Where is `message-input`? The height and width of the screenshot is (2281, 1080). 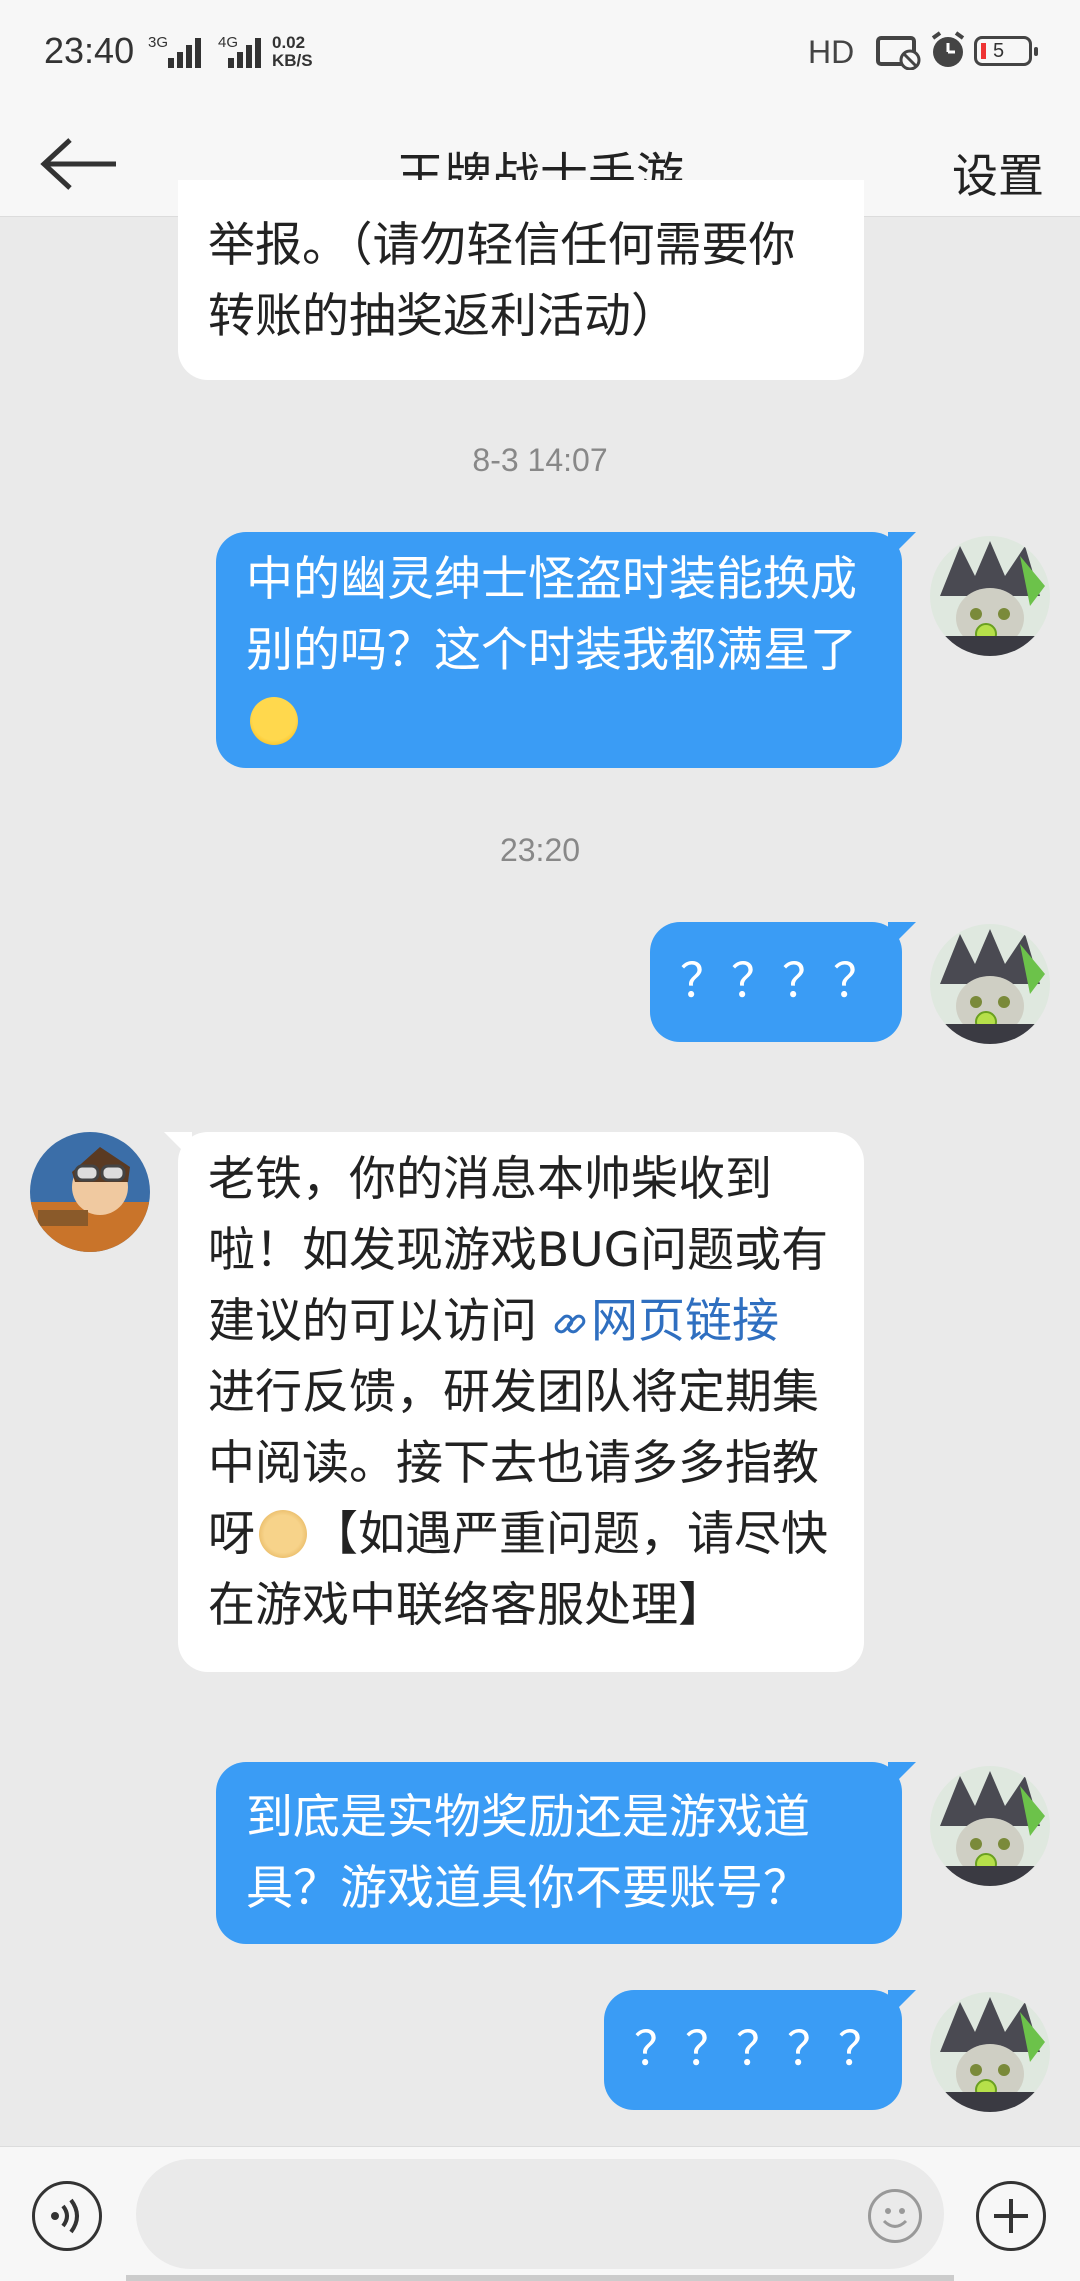 message-input is located at coordinates (540, 2214).